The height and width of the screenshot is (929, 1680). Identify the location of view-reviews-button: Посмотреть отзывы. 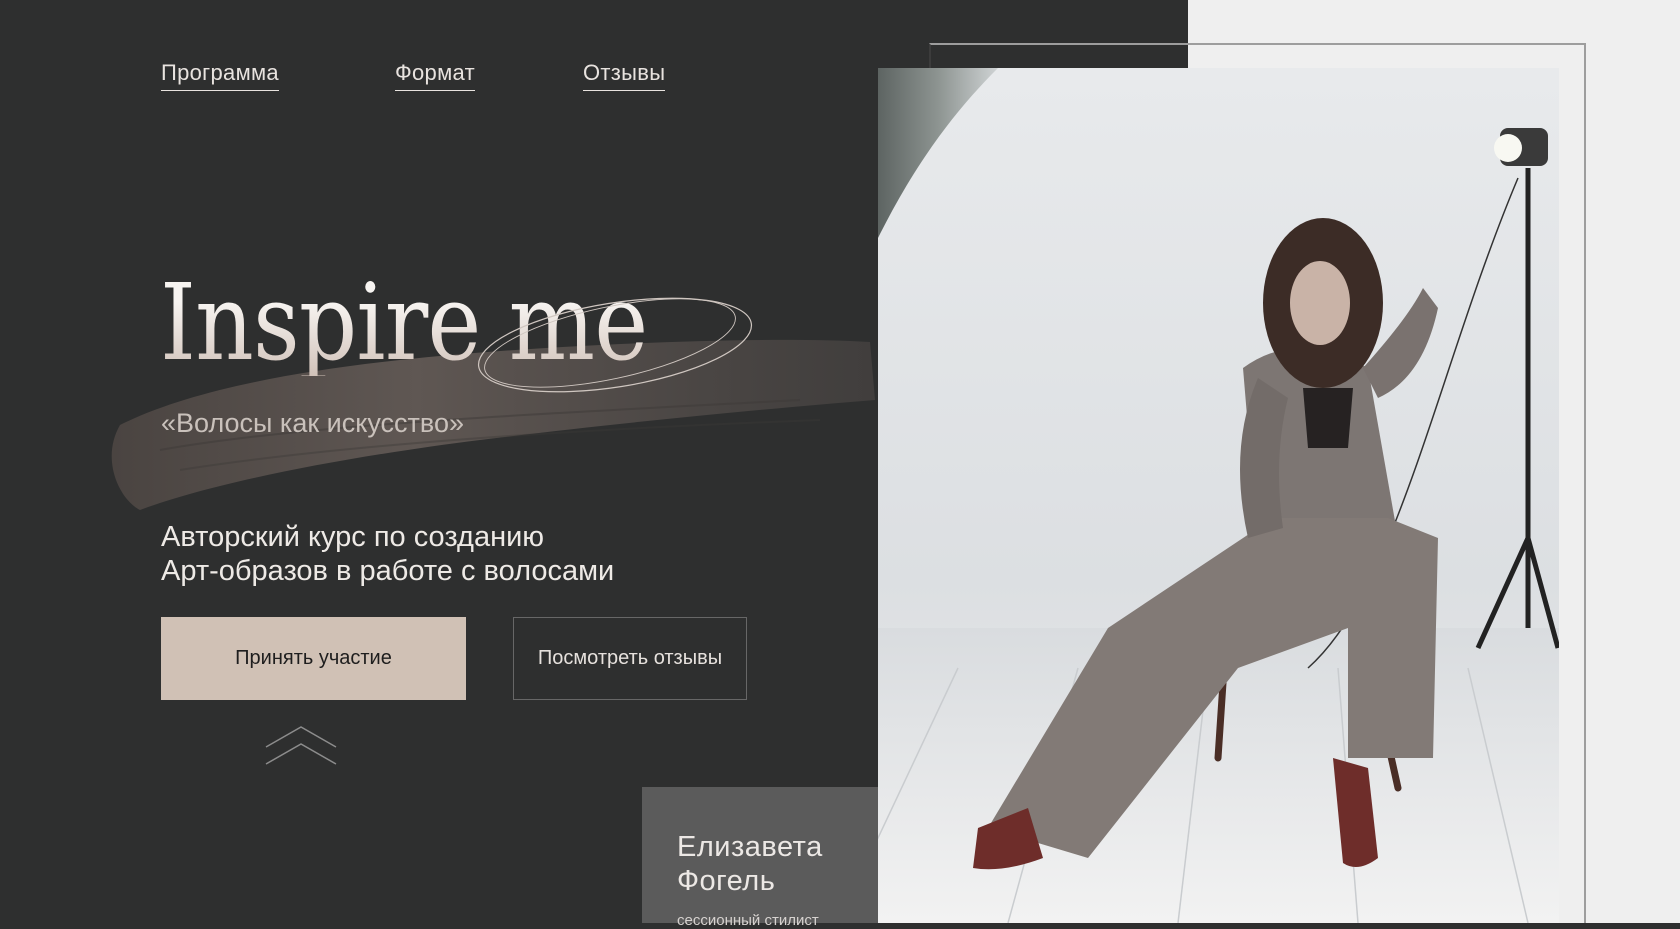
(630, 658).